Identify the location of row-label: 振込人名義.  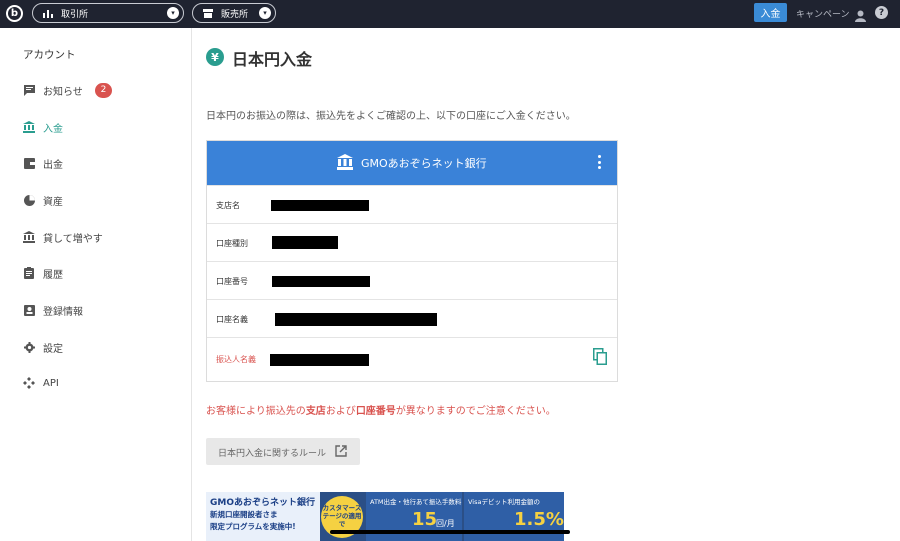
(236, 359).